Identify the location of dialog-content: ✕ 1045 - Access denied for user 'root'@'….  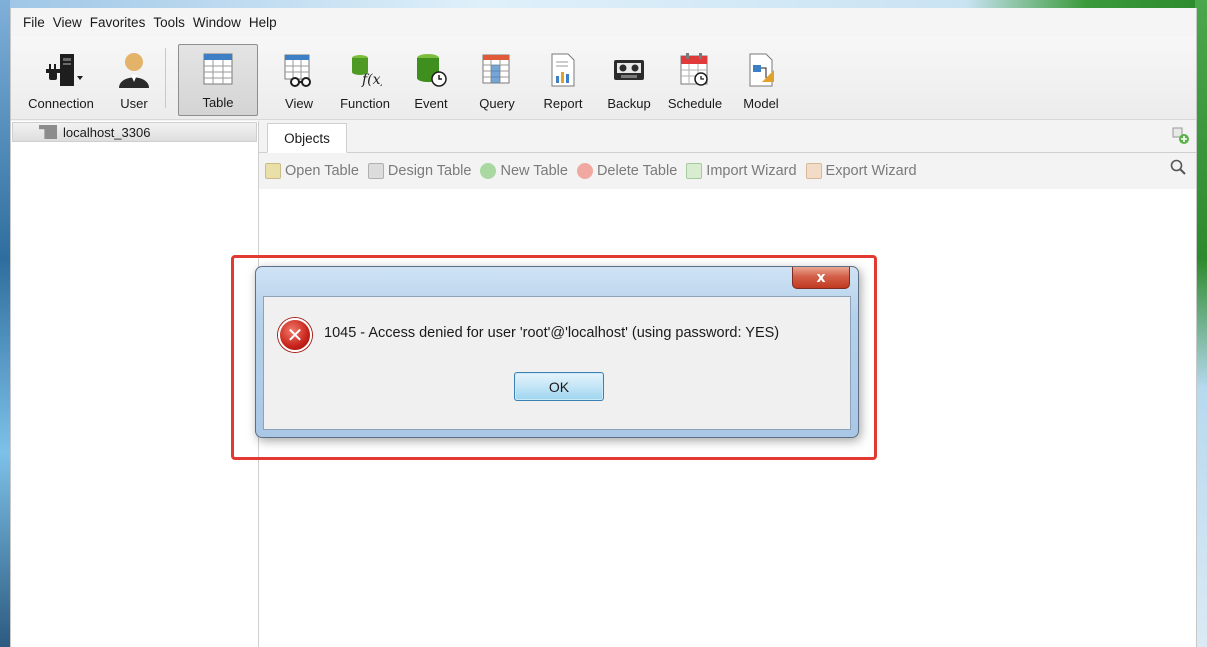
(557, 363).